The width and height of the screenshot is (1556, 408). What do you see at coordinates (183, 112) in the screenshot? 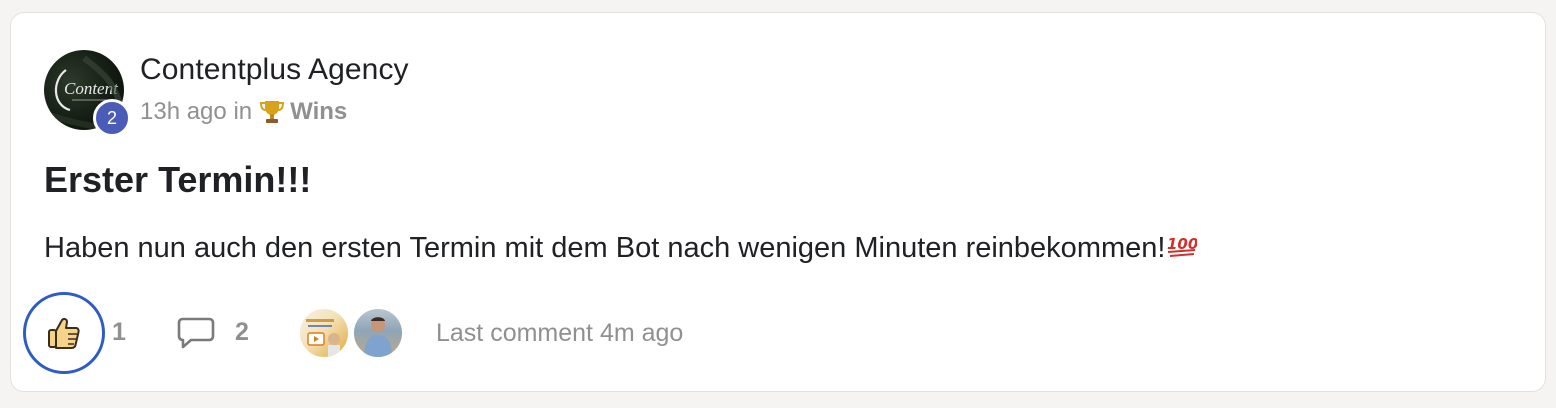
I see `time-ago: 13h ago` at bounding box center [183, 112].